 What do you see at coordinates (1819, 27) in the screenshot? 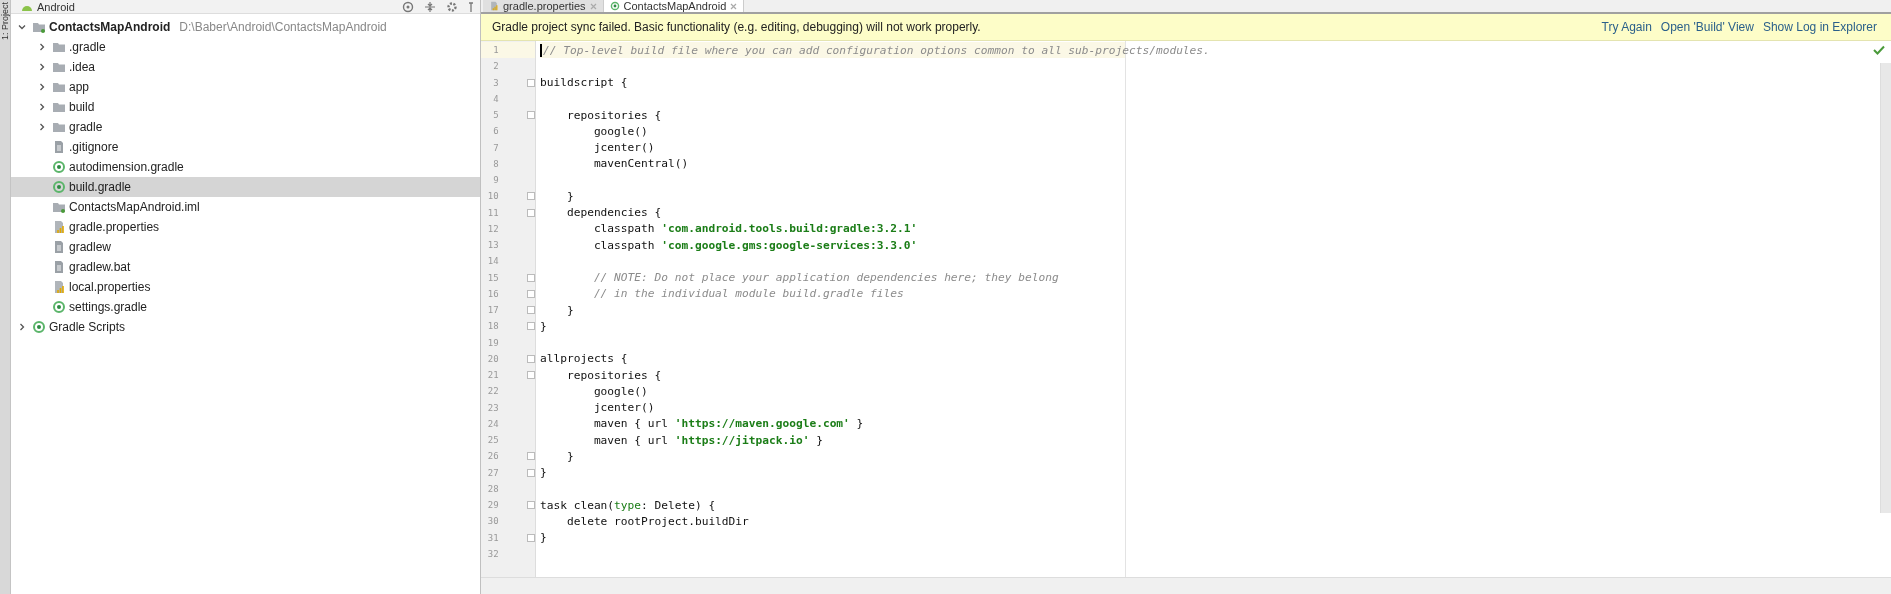
I see `banner-link: Show Log in Explorer` at bounding box center [1819, 27].